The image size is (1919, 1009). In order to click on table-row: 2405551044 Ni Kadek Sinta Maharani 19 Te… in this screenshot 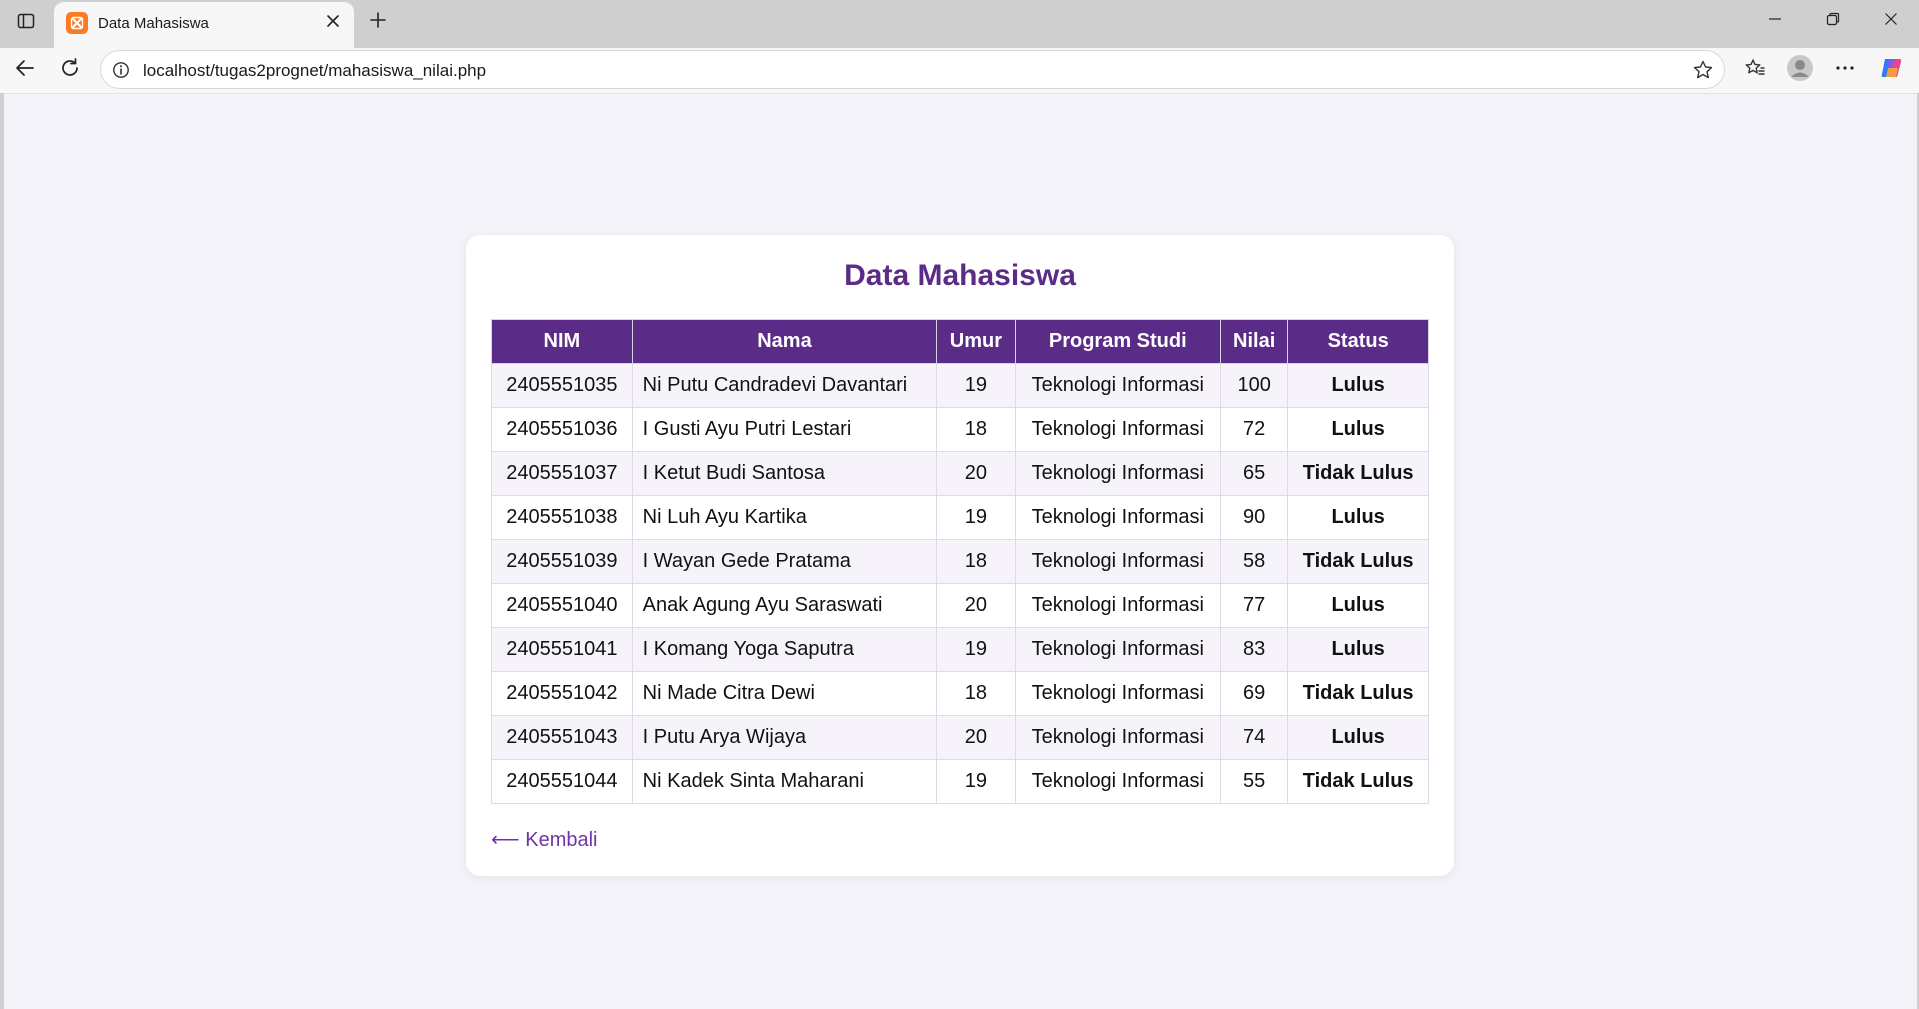, I will do `click(960, 781)`.